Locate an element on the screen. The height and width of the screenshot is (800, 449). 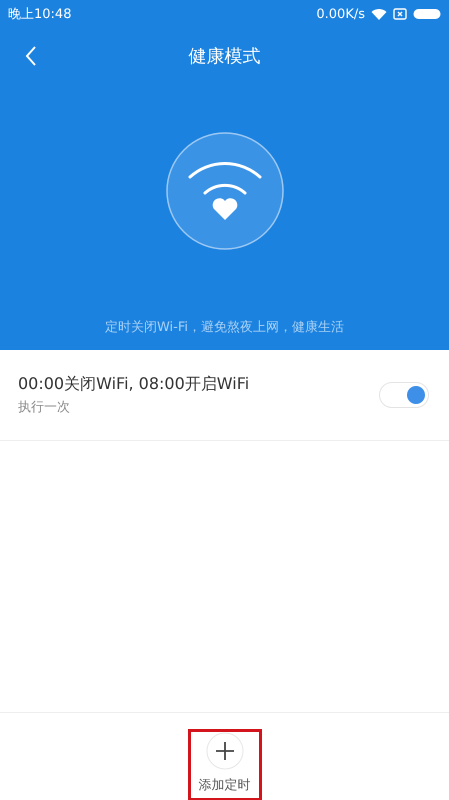
schedule-repeat: 执行一次 is located at coordinates (44, 407).